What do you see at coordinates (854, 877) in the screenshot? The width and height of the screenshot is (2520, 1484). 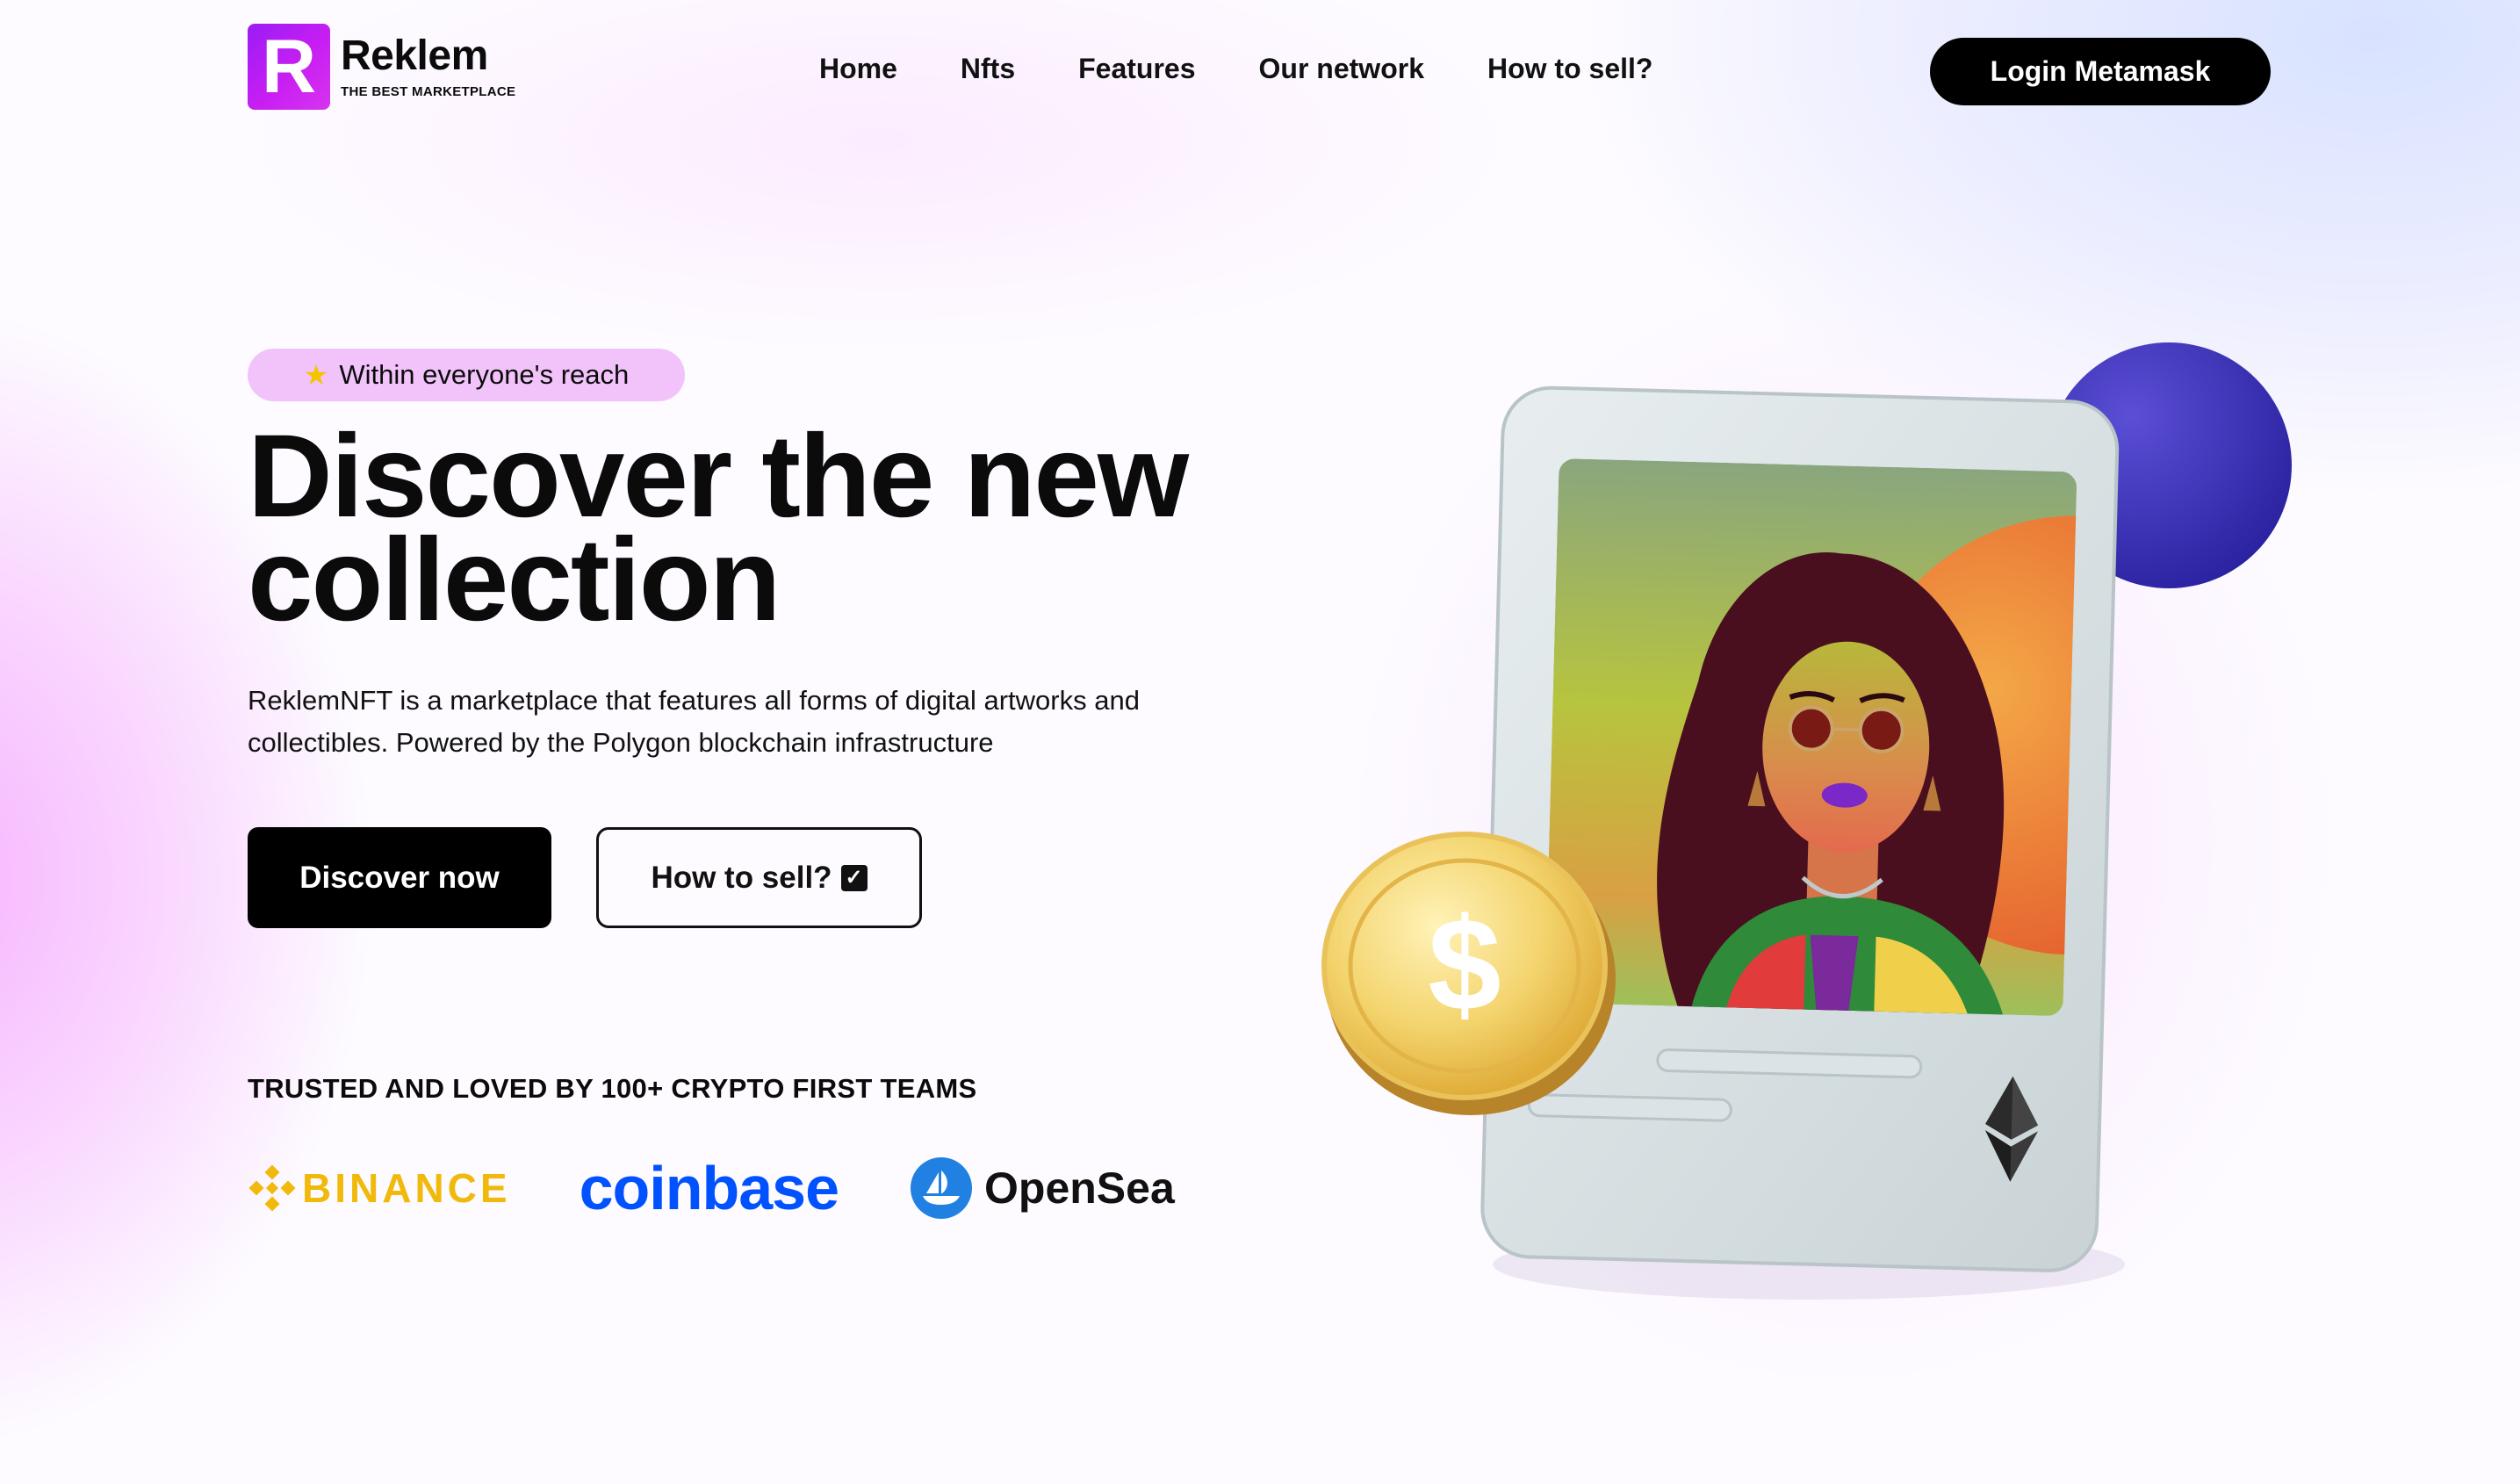 I see `checkbox-icon: ✓` at bounding box center [854, 877].